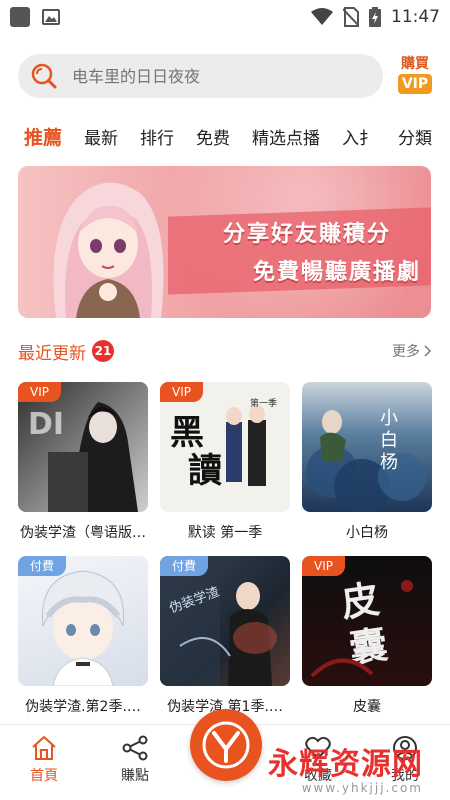  I want to click on buy-vip-top-label: 購買, so click(415, 64).